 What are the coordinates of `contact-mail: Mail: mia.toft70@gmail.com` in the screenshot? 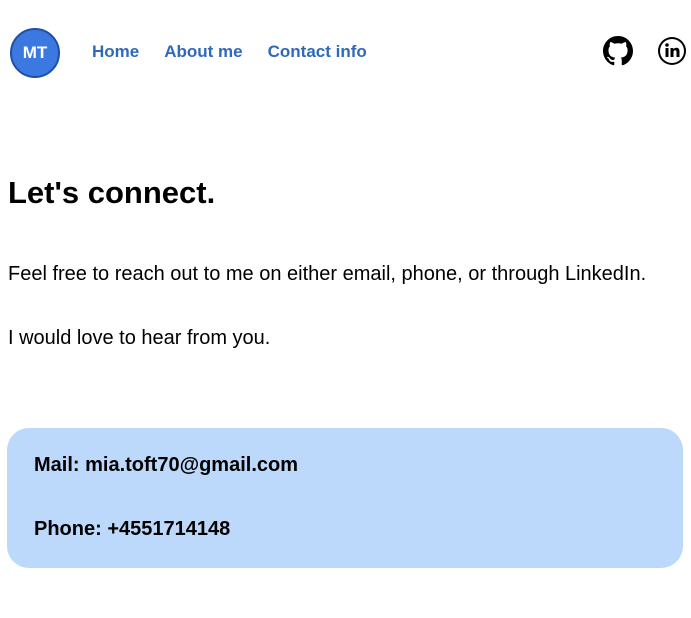 It's located at (166, 465).